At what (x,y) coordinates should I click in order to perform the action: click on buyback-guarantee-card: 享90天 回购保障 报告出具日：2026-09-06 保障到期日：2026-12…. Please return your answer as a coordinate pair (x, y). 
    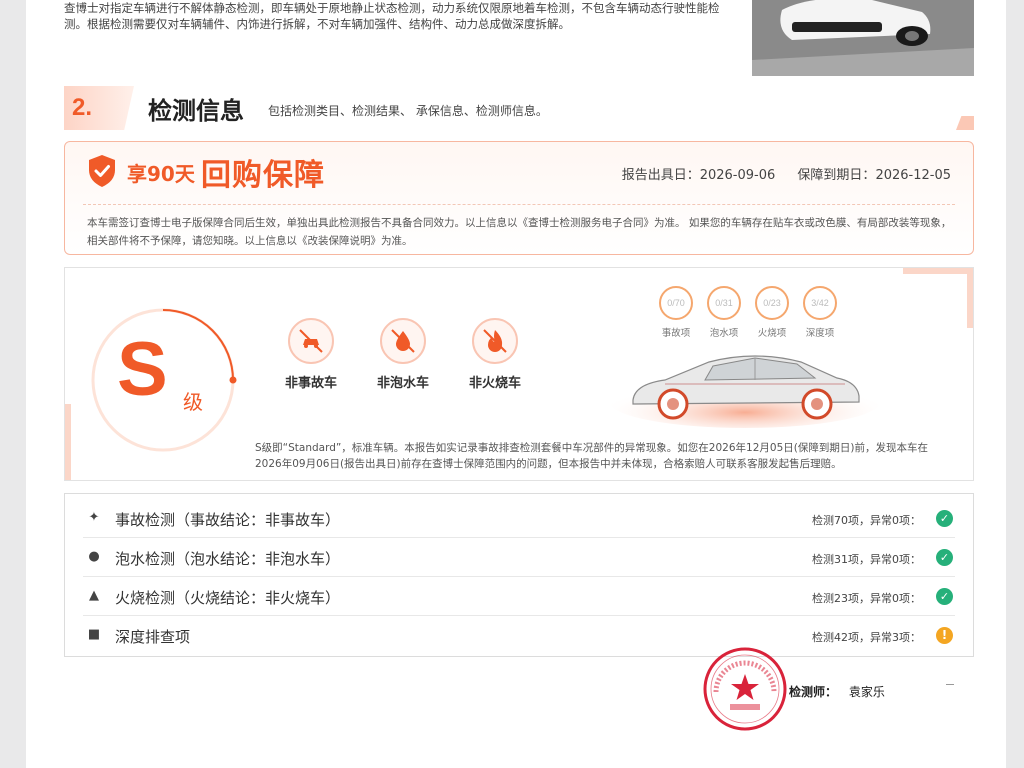
    Looking at the image, I should click on (519, 198).